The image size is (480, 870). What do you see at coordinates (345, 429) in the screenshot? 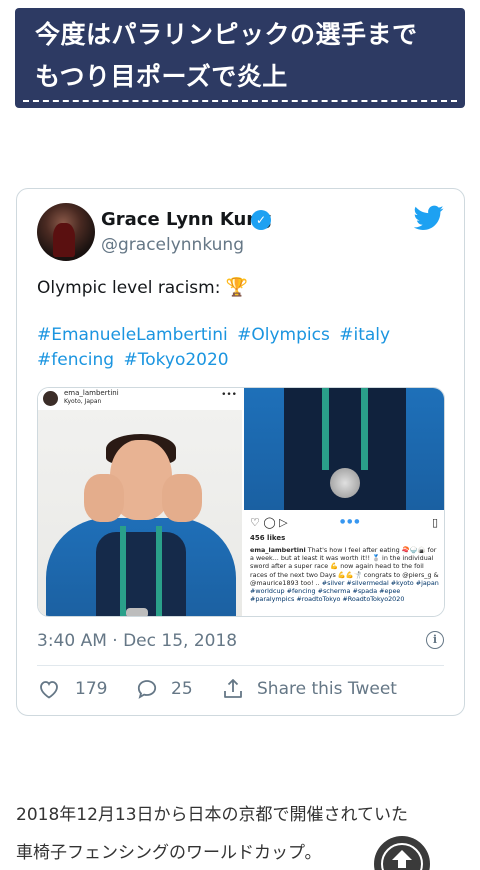
I see `medal-ribbon-closeup` at bounding box center [345, 429].